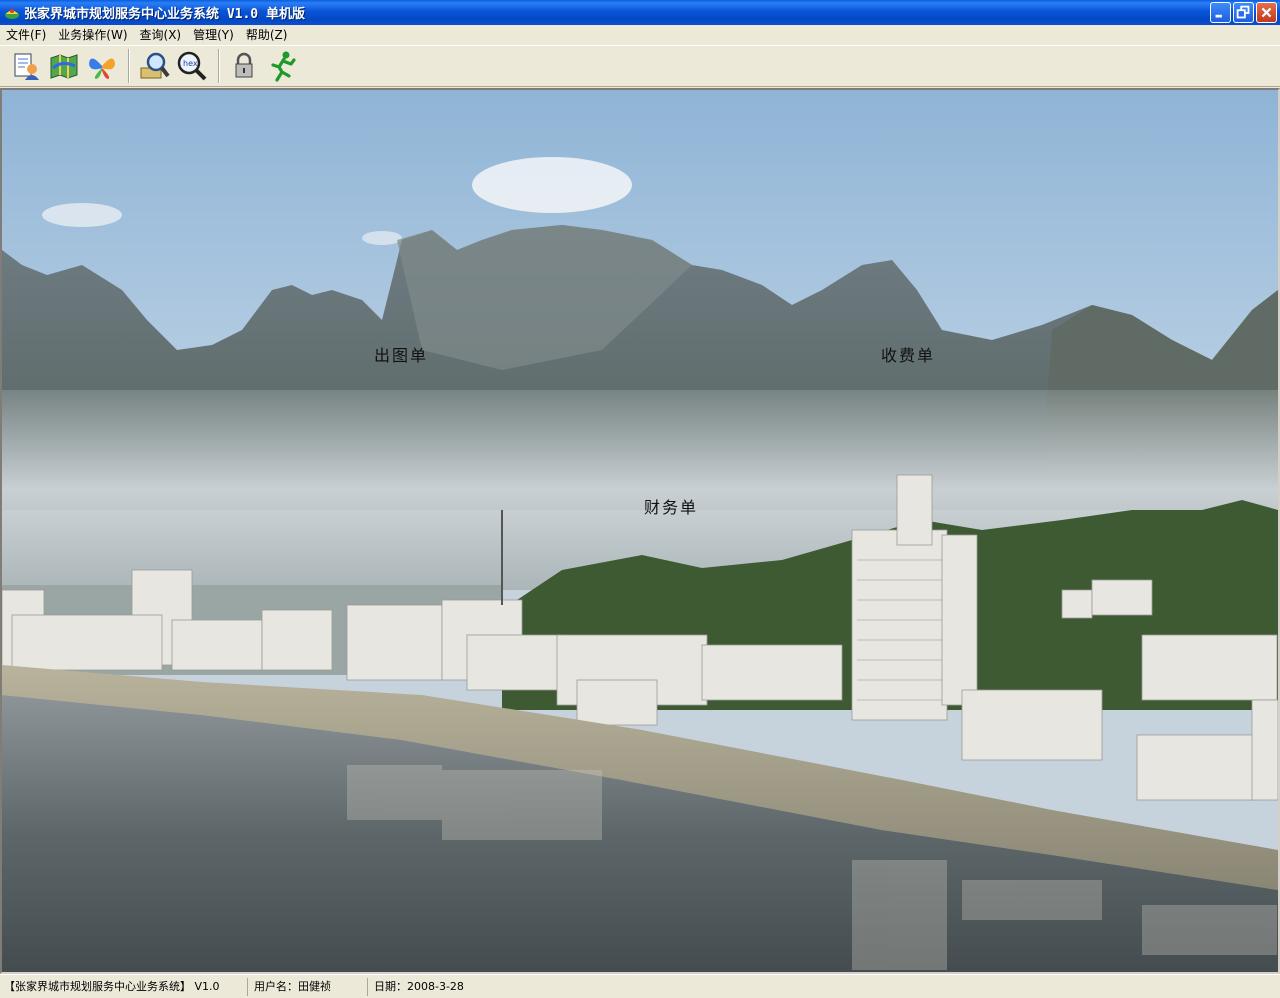  Describe the element at coordinates (12, 13) in the screenshot. I see `app-logo-icon` at that location.